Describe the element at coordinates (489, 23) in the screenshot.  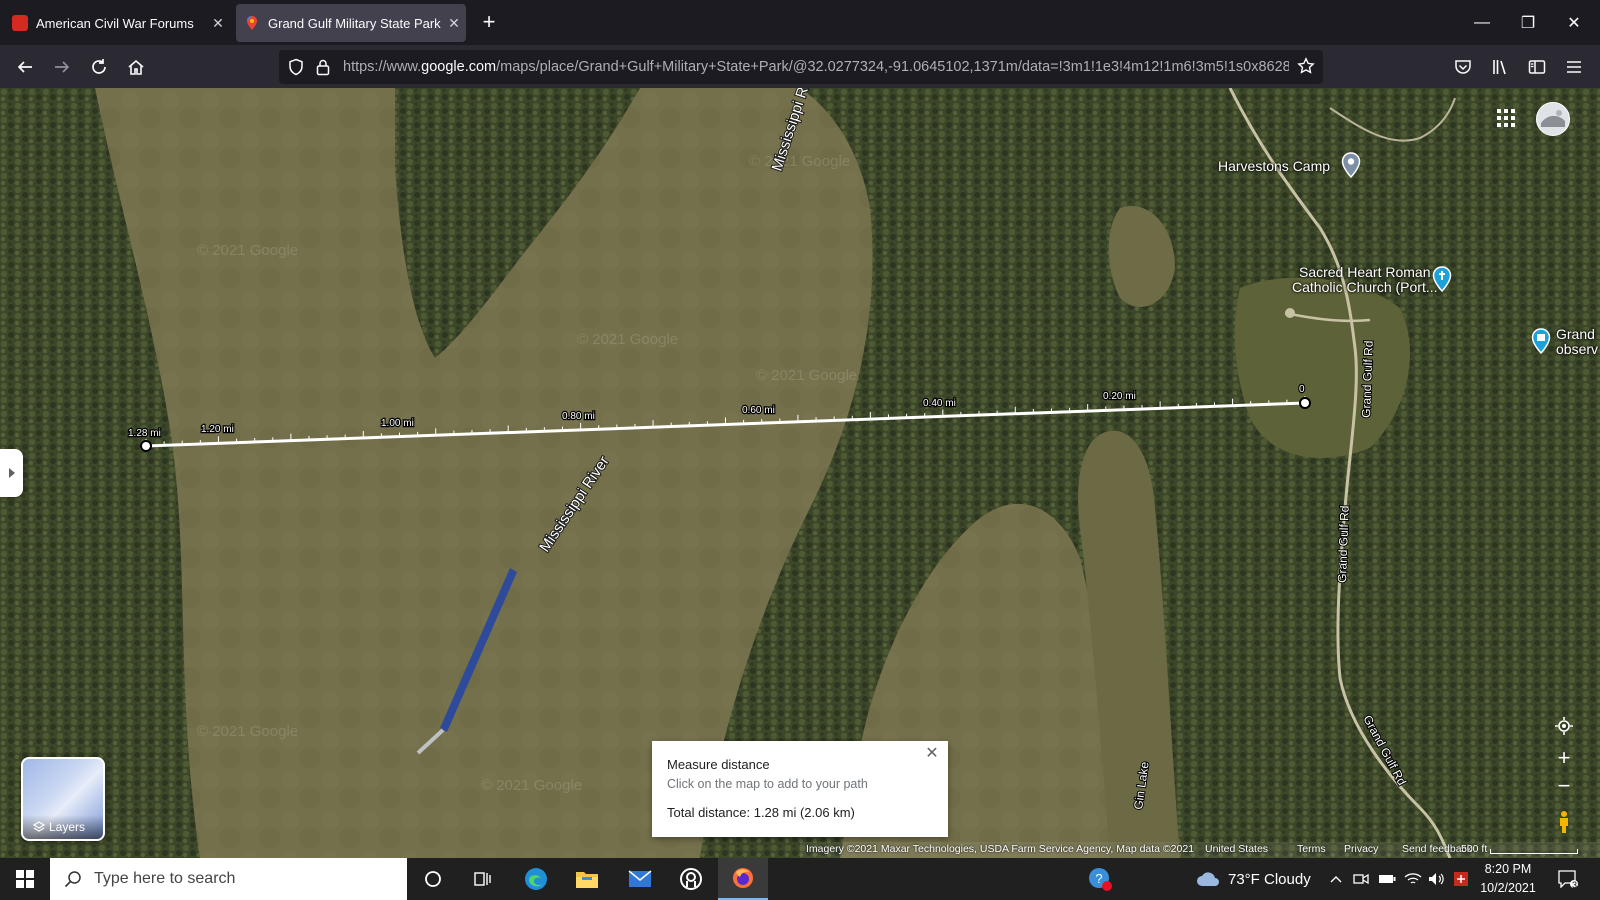
I see `new-tab-button: +` at that location.